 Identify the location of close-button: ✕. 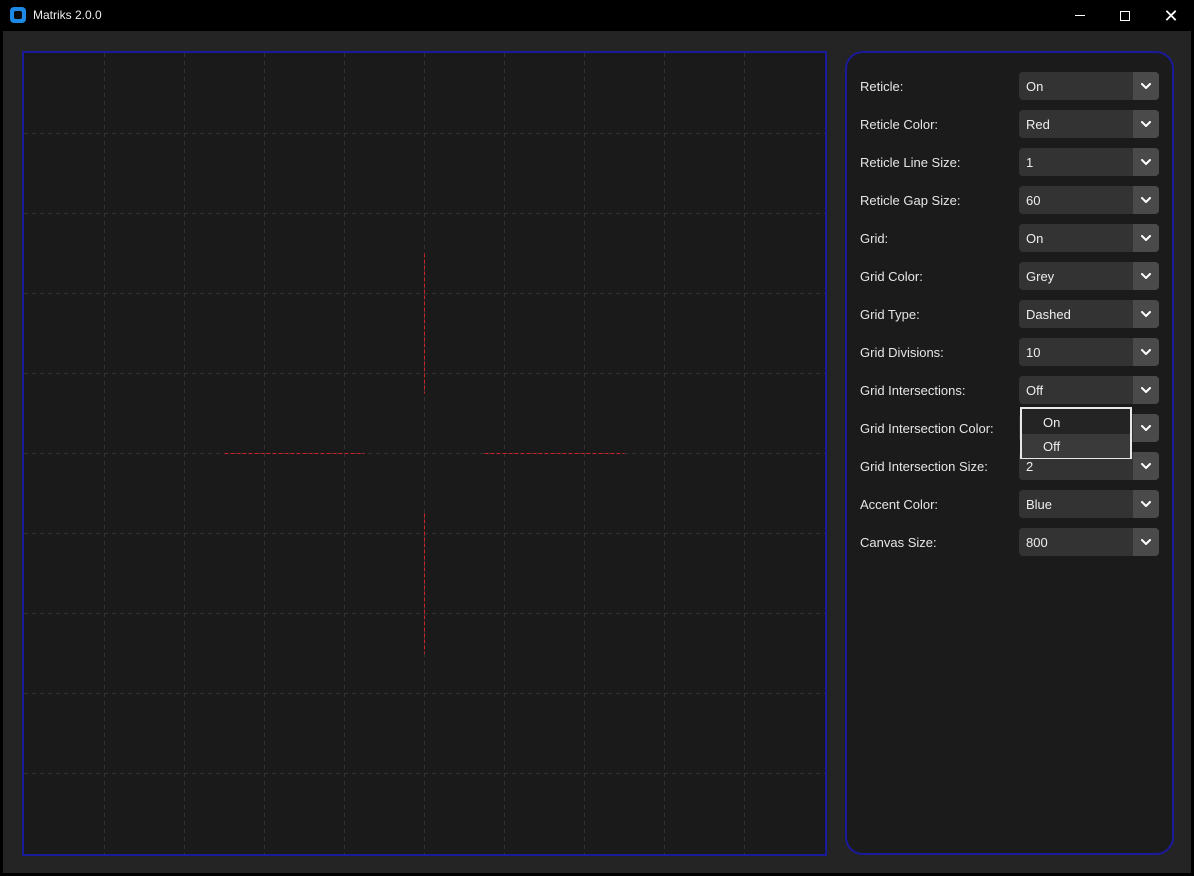
(1171, 15).